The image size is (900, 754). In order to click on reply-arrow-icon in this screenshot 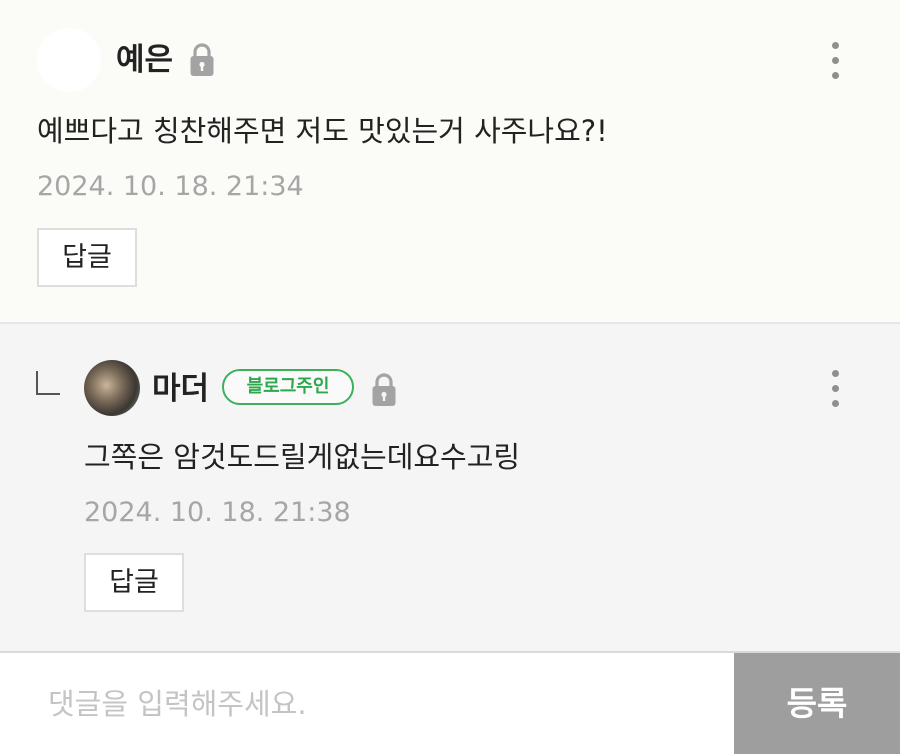, I will do `click(48, 383)`.